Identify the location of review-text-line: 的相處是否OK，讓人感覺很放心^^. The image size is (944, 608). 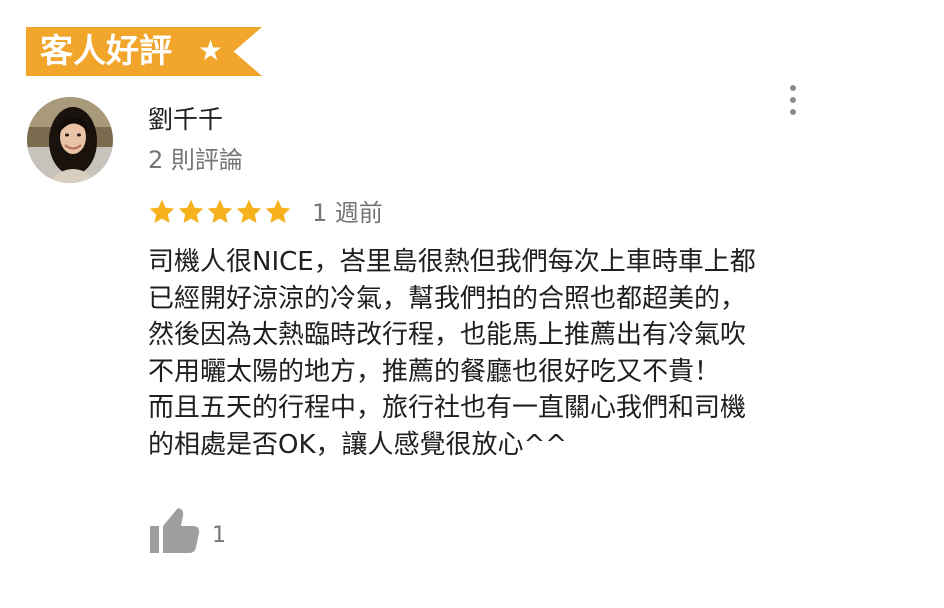
(358, 444).